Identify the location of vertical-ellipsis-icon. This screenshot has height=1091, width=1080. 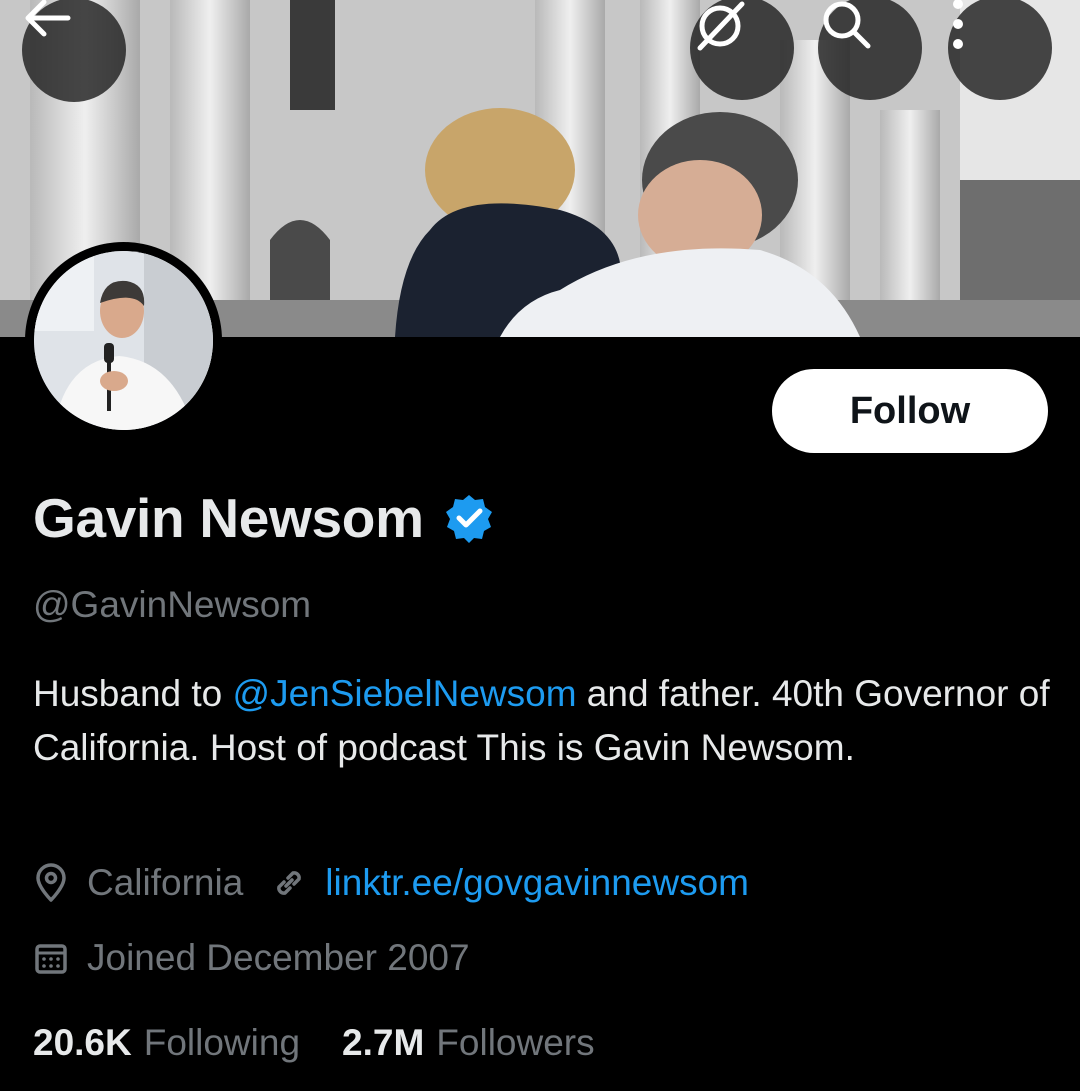
(958, 24).